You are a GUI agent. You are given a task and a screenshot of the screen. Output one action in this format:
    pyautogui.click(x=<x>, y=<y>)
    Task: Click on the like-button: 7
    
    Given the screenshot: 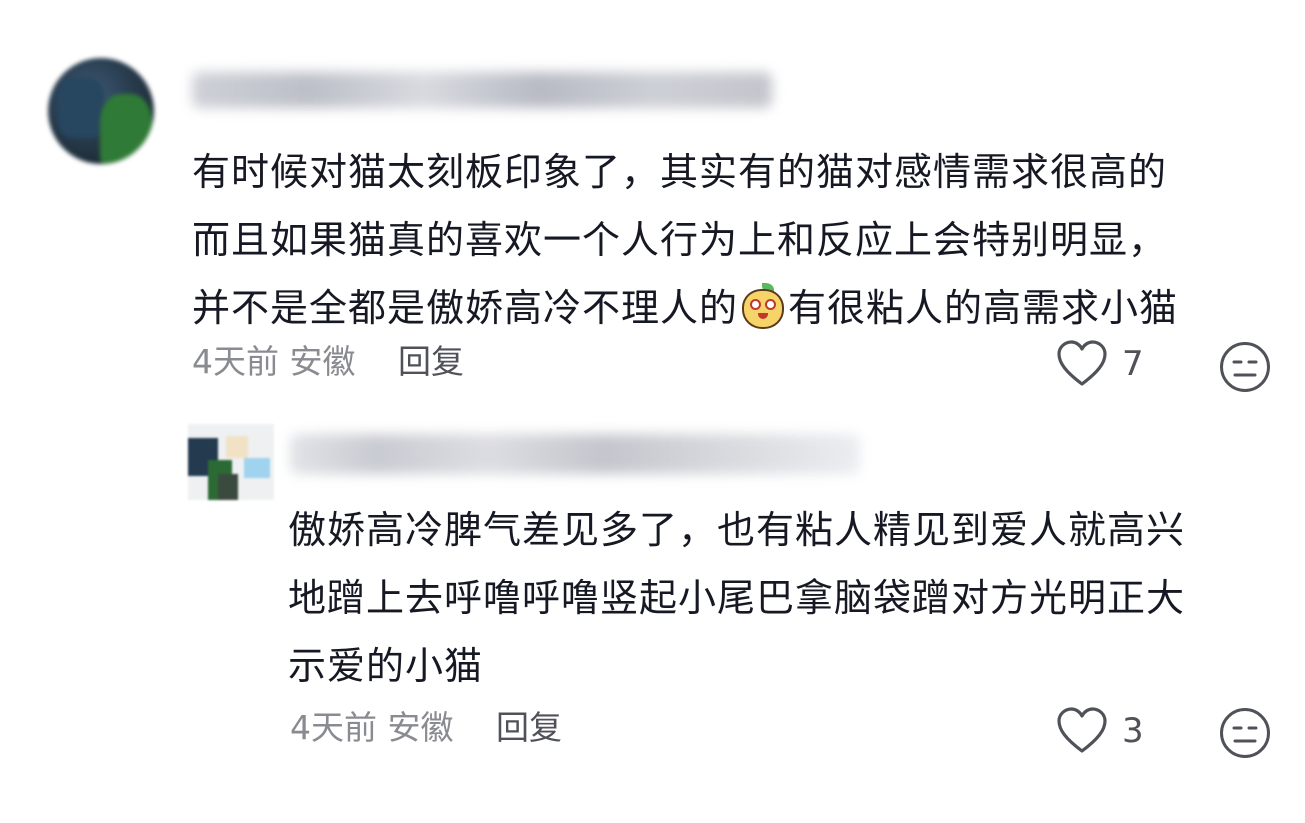 What is the action you would take?
    pyautogui.click(x=1100, y=364)
    